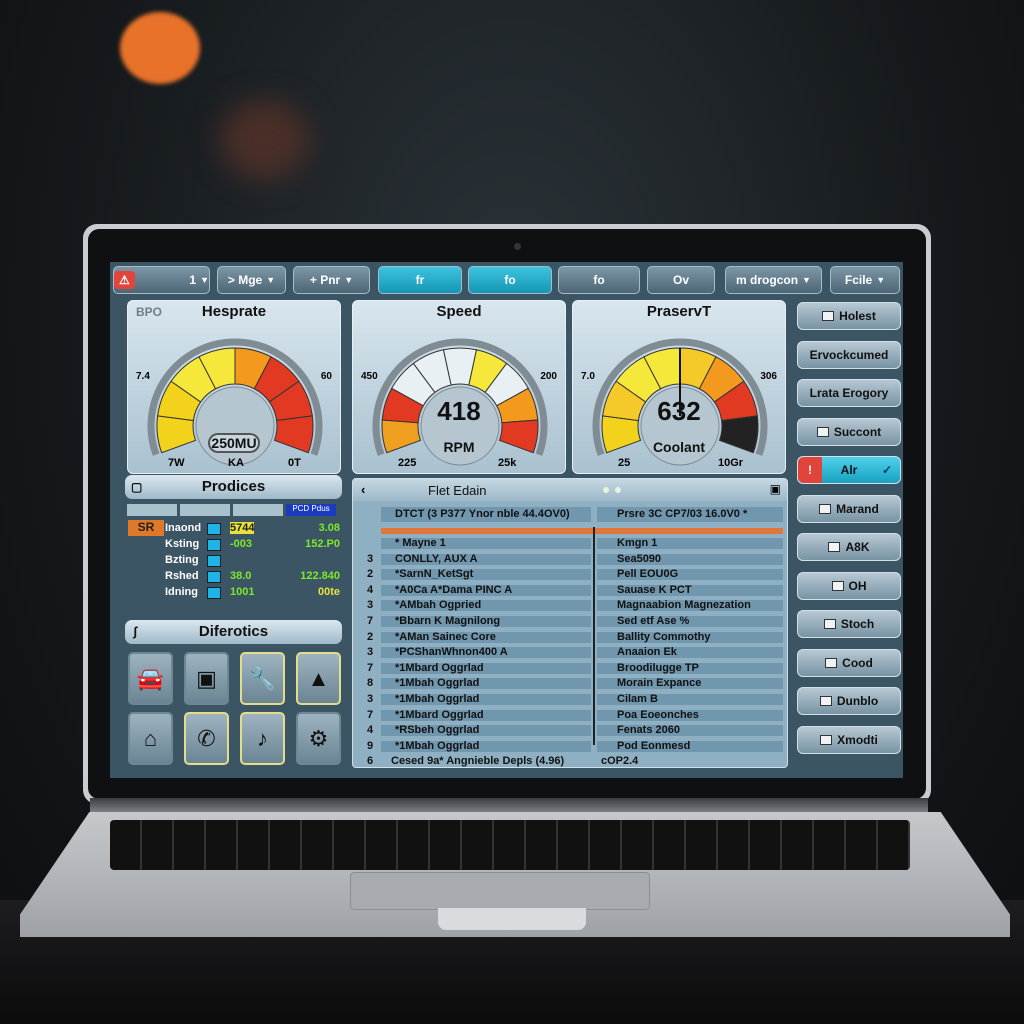 Image resolution: width=1024 pixels, height=1024 pixels. I want to click on wrench-icon: 🔧, so click(262, 678).